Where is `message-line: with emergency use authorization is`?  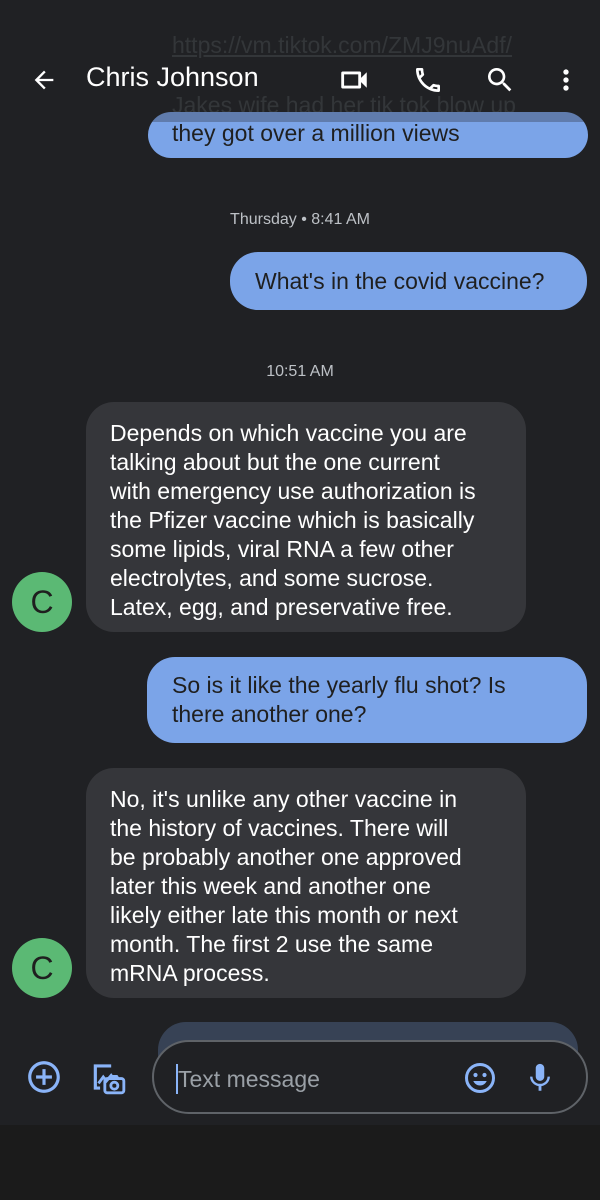 message-line: with emergency use authorization is is located at coordinates (293, 491).